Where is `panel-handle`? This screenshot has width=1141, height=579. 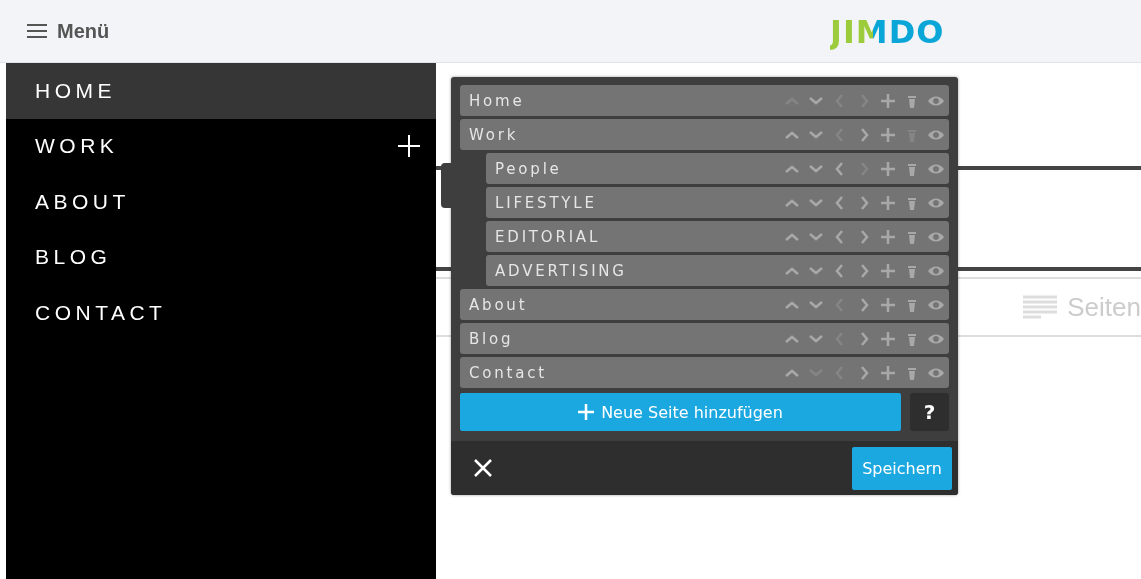 panel-handle is located at coordinates (446, 185).